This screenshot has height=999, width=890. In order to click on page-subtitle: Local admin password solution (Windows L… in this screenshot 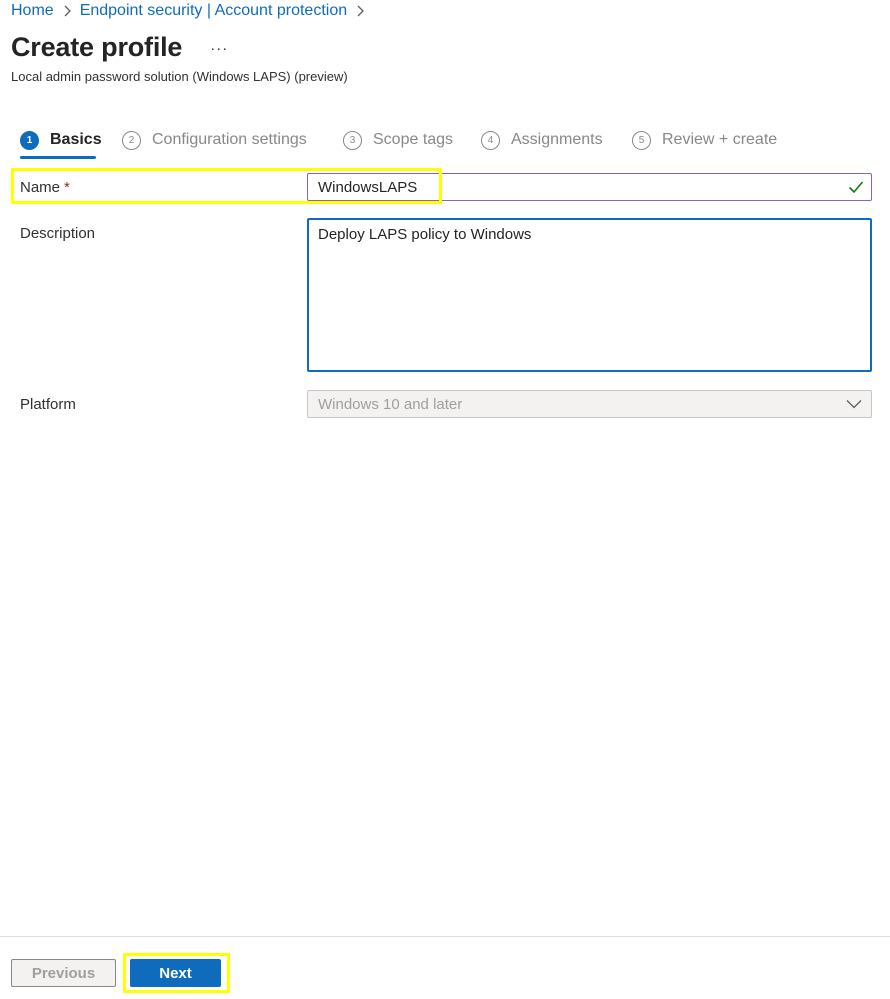, I will do `click(179, 76)`.